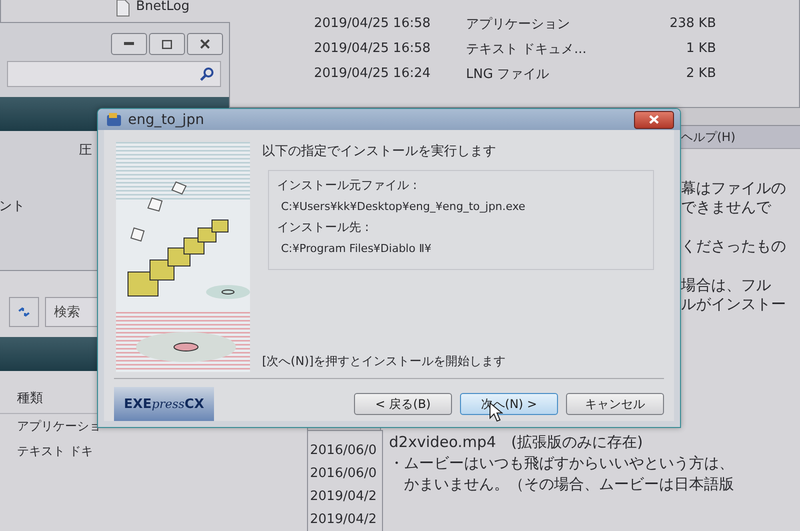 This screenshot has height=531, width=800. I want to click on column-header: 種類, so click(30, 398).